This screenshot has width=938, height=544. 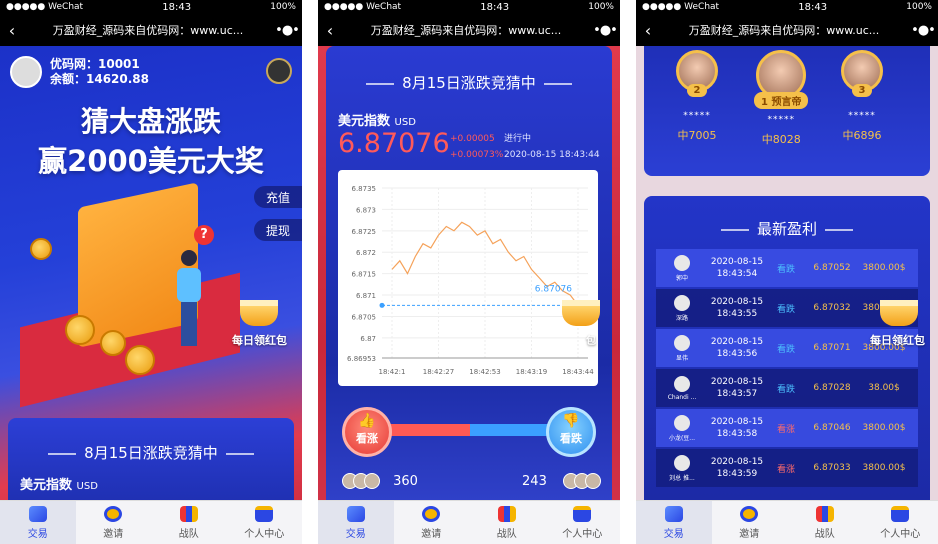 What do you see at coordinates (471, 481) in the screenshot?
I see `bet-counts: 360 243` at bounding box center [471, 481].